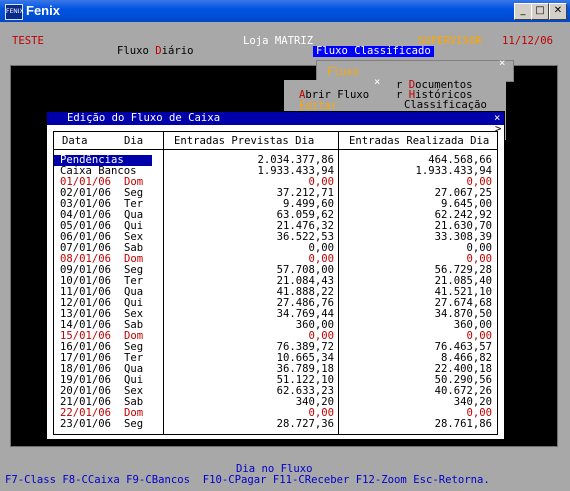 Image resolution: width=570 pixels, height=491 pixels. I want to click on header-divider, so click(275, 149).